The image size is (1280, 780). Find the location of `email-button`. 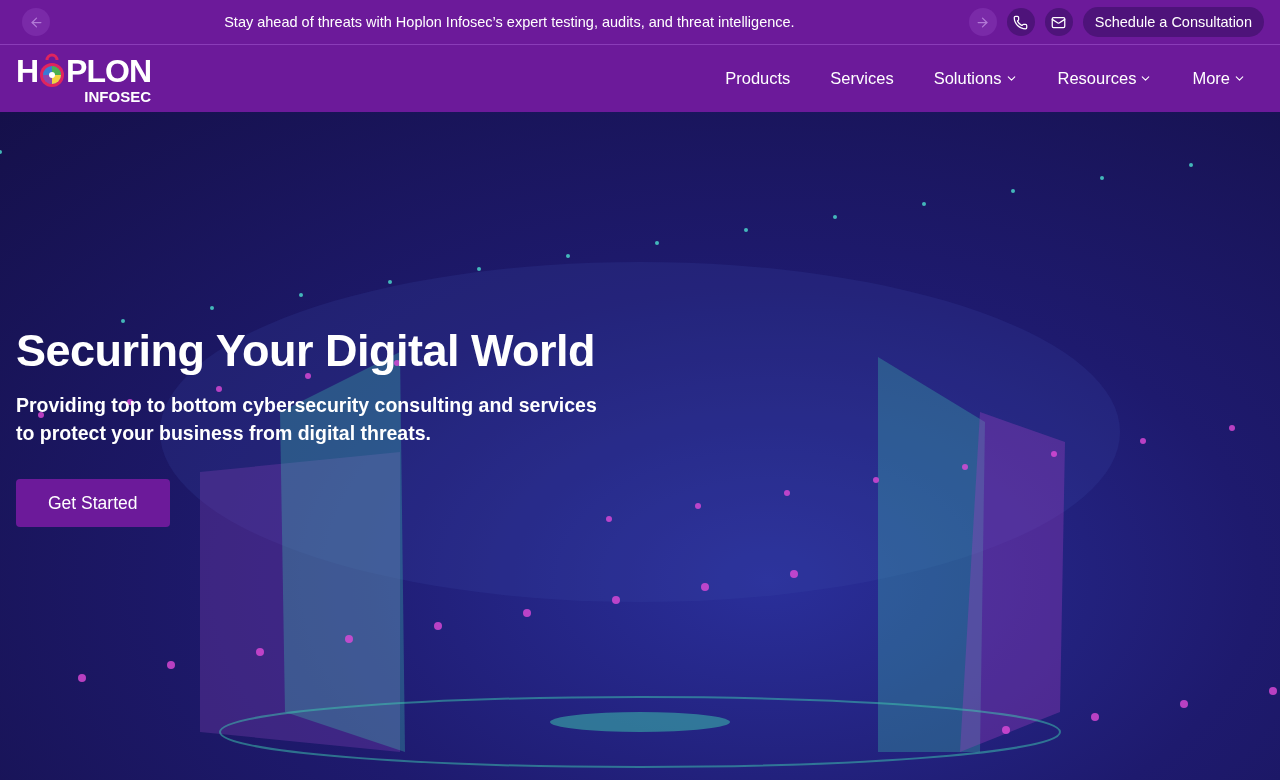

email-button is located at coordinates (1058, 22).